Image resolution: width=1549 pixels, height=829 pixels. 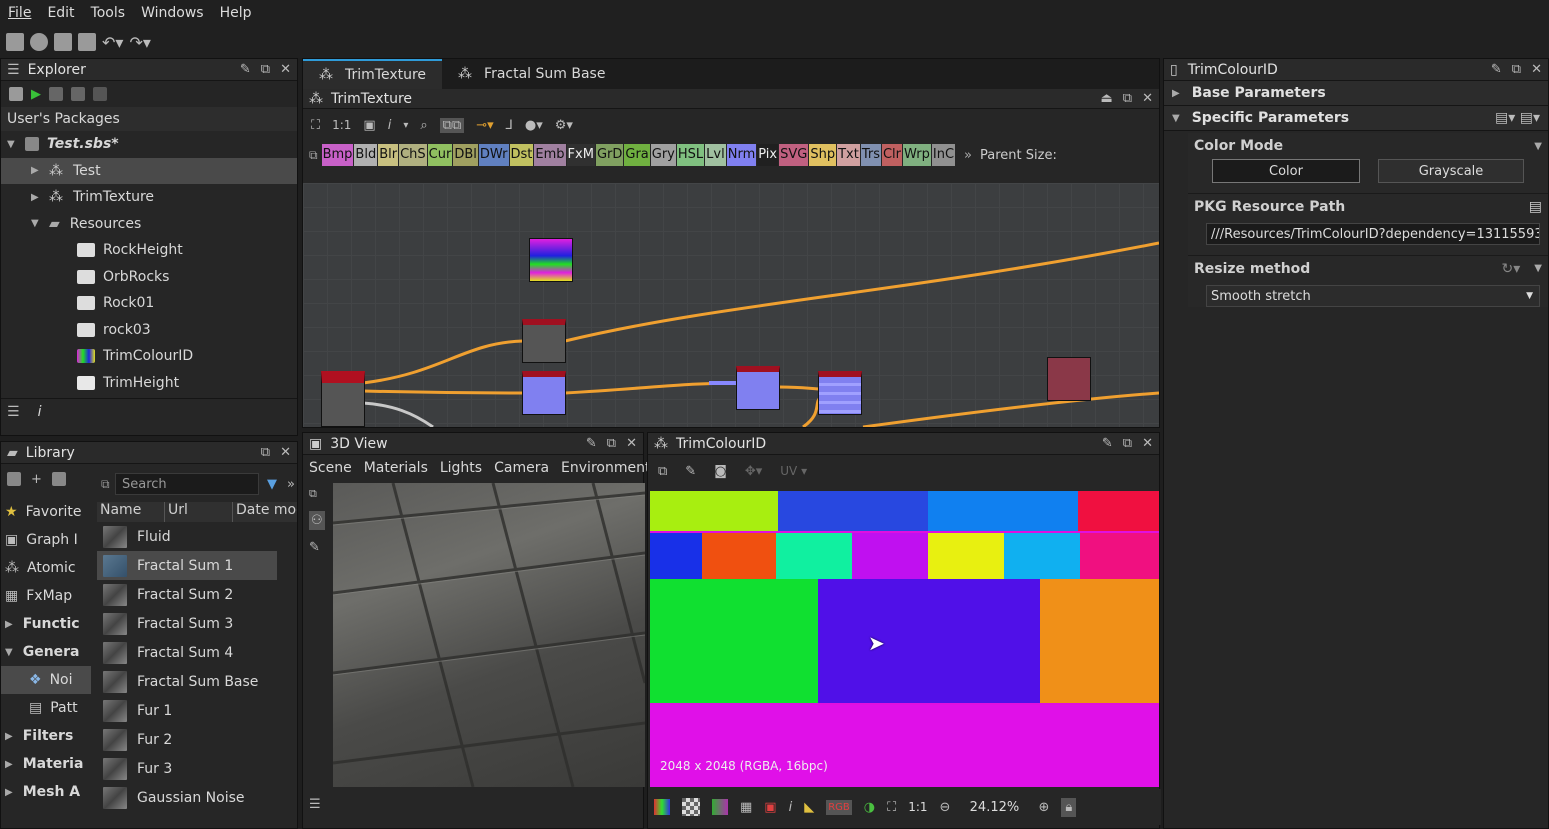 What do you see at coordinates (1356, 118) in the screenshot?
I see `section-specific-parameters: ▼ Specific Parameters ▤▾ ▤▾` at bounding box center [1356, 118].